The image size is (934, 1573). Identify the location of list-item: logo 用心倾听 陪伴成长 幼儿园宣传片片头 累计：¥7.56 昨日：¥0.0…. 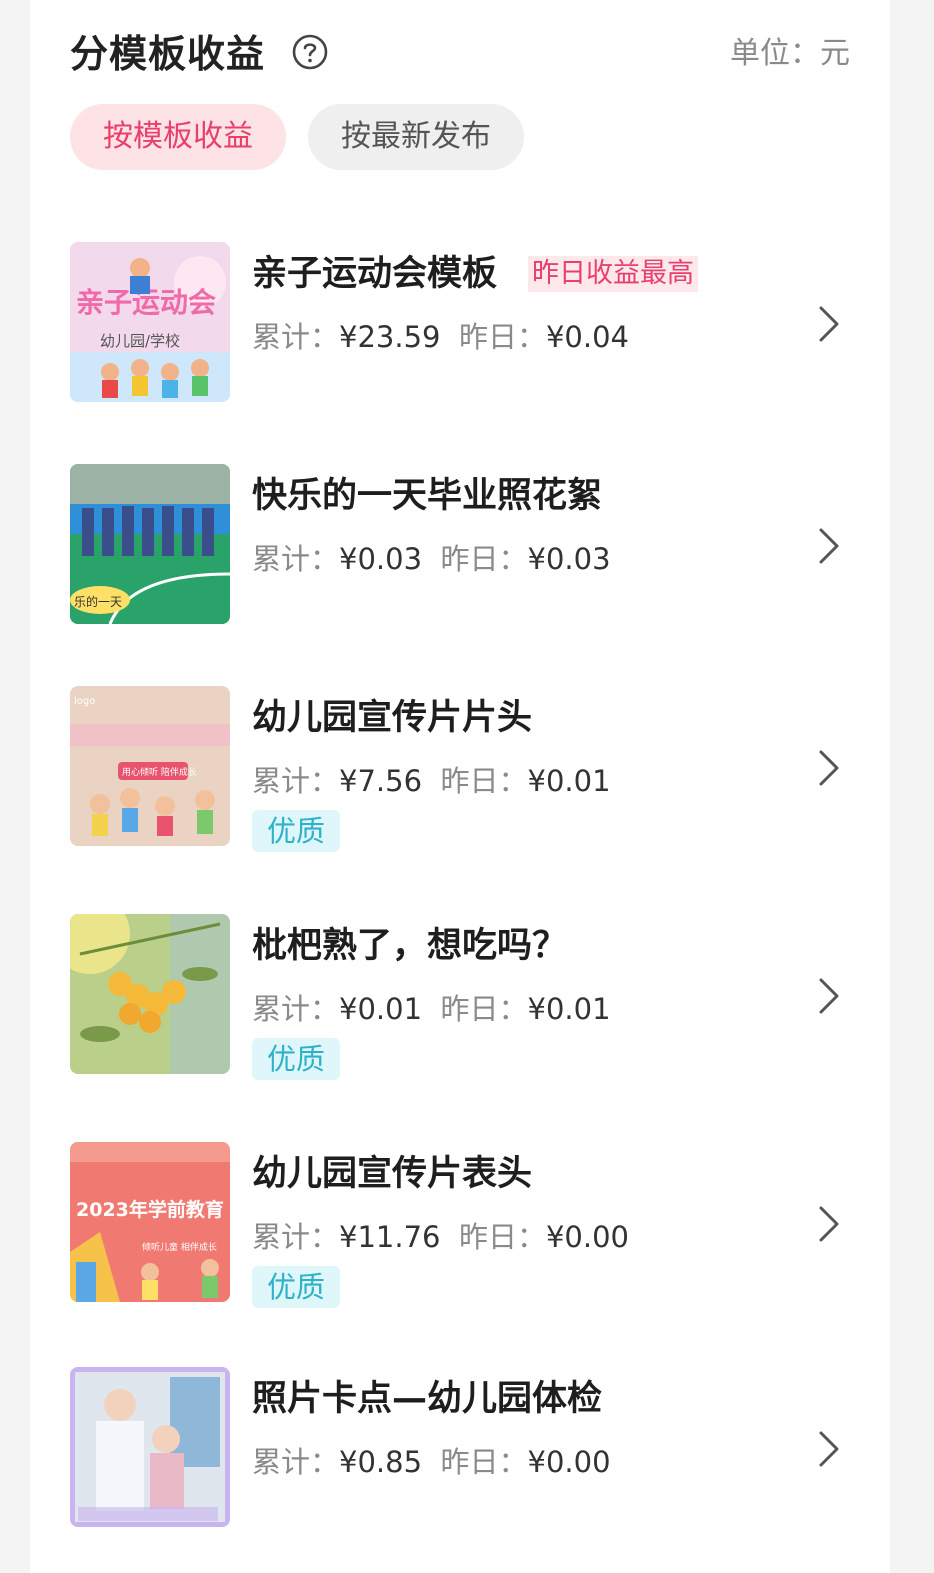
(460, 769).